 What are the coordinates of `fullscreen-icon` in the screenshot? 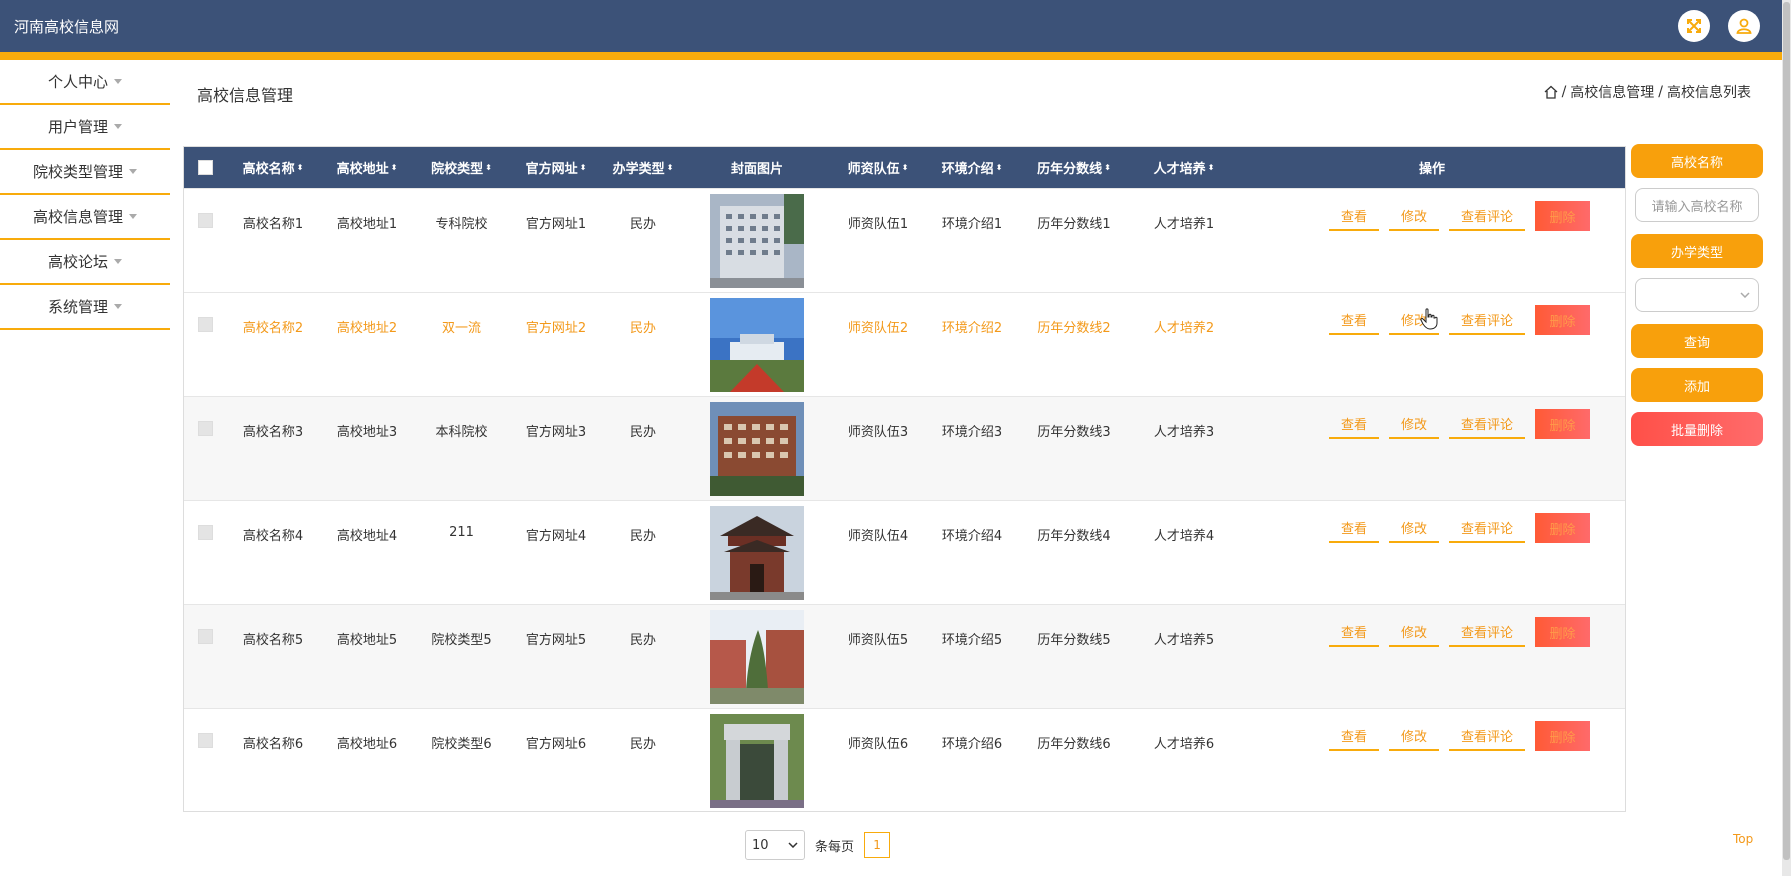 It's located at (1694, 26).